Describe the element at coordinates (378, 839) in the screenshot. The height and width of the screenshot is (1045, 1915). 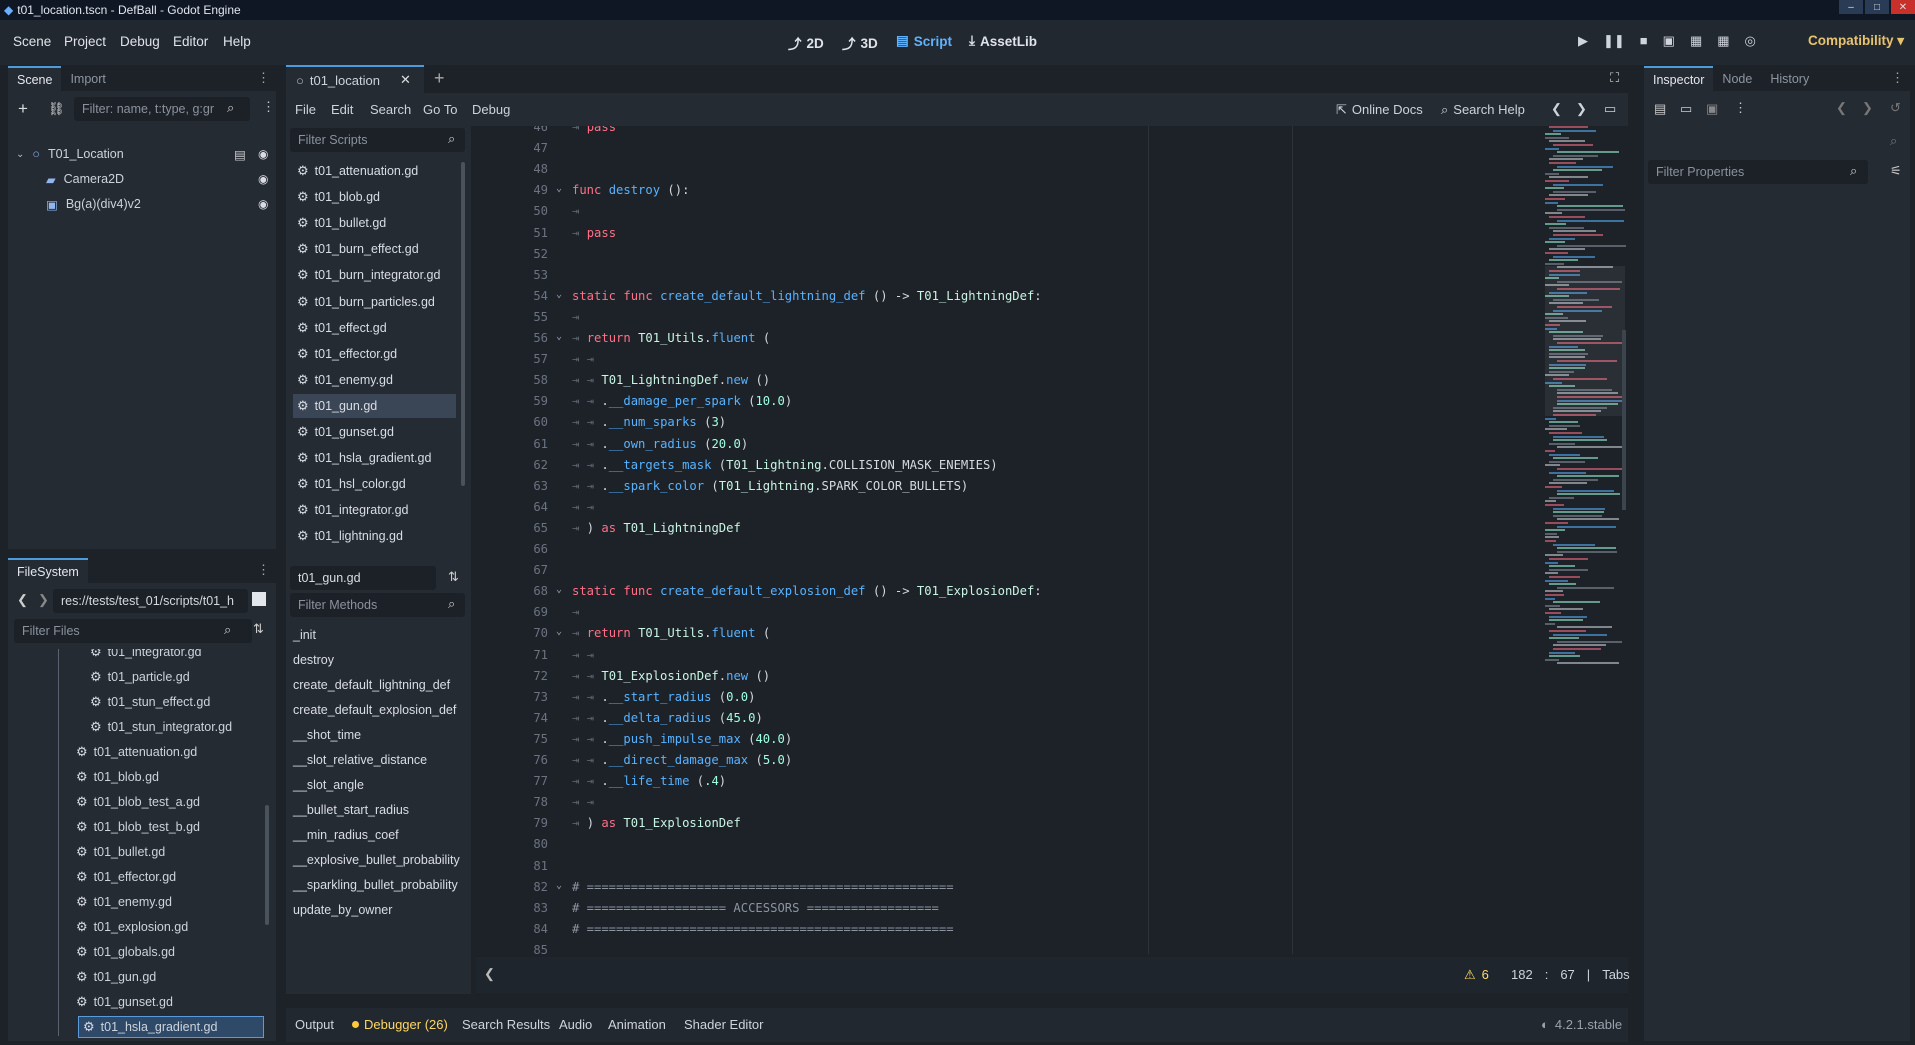
I see `method-list-item: __min_radius_coef` at that location.